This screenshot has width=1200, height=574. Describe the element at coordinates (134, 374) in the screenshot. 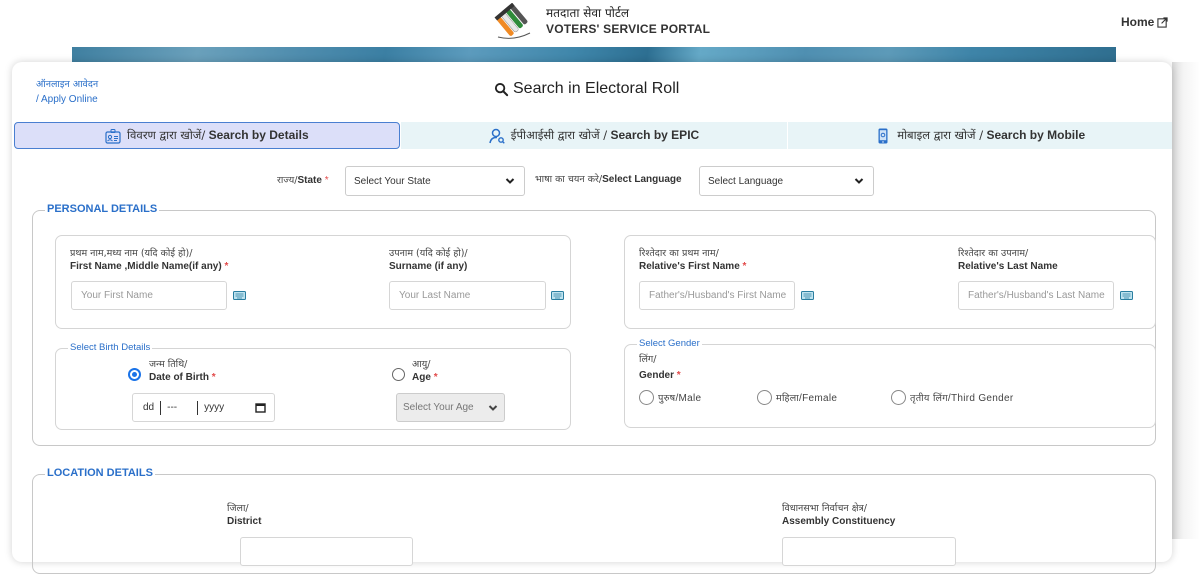

I see `dob-radio` at that location.